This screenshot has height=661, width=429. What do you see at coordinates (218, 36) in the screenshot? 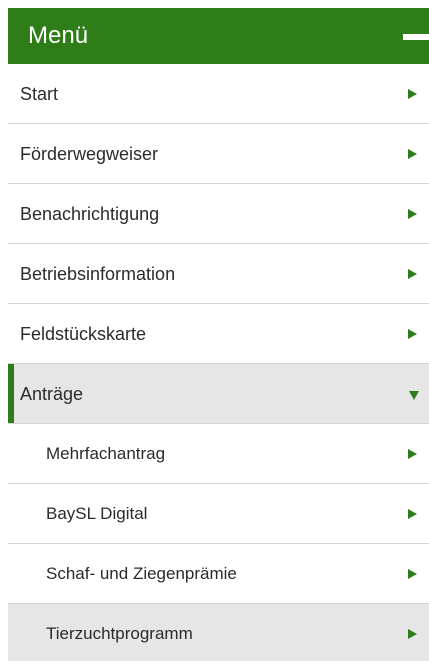
I see `menu-header: Menü` at bounding box center [218, 36].